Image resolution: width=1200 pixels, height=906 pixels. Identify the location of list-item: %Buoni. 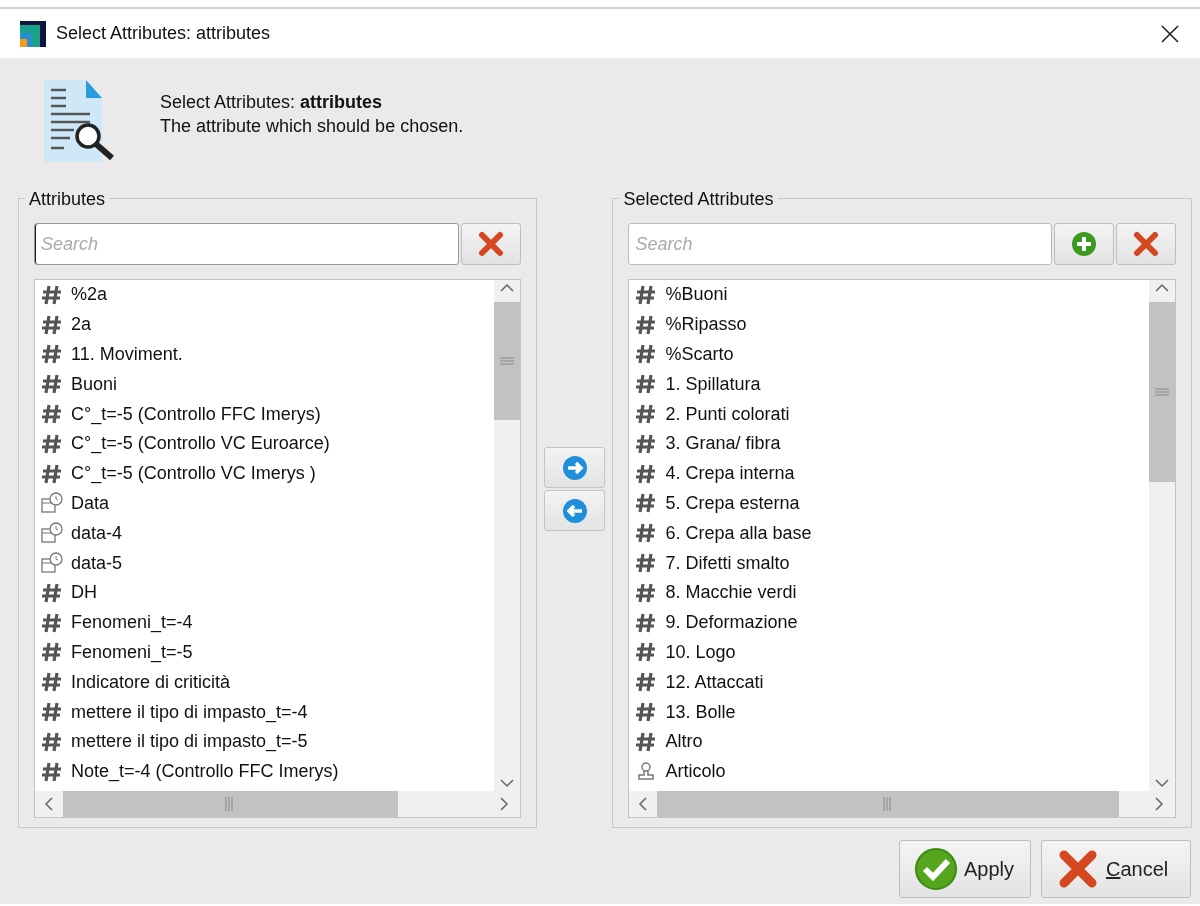
(696, 295).